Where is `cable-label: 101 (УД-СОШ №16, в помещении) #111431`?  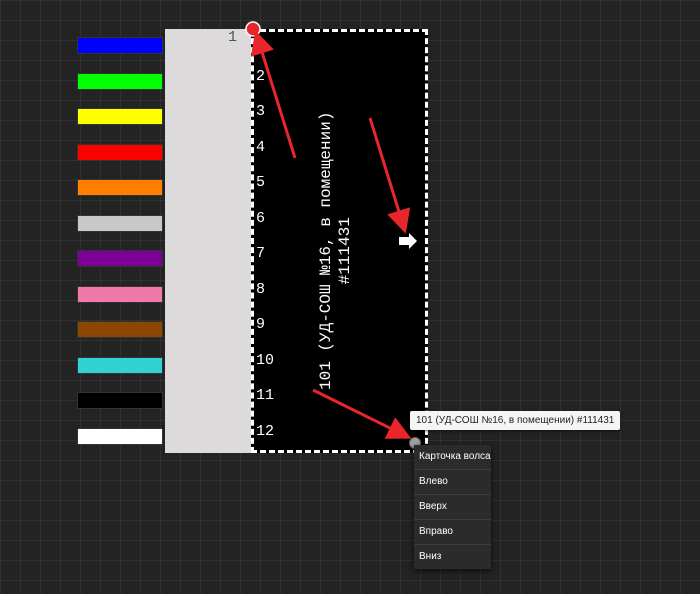
cable-label: 101 (УД-СОШ №16, в помещении) #111431 is located at coordinates (336, 251).